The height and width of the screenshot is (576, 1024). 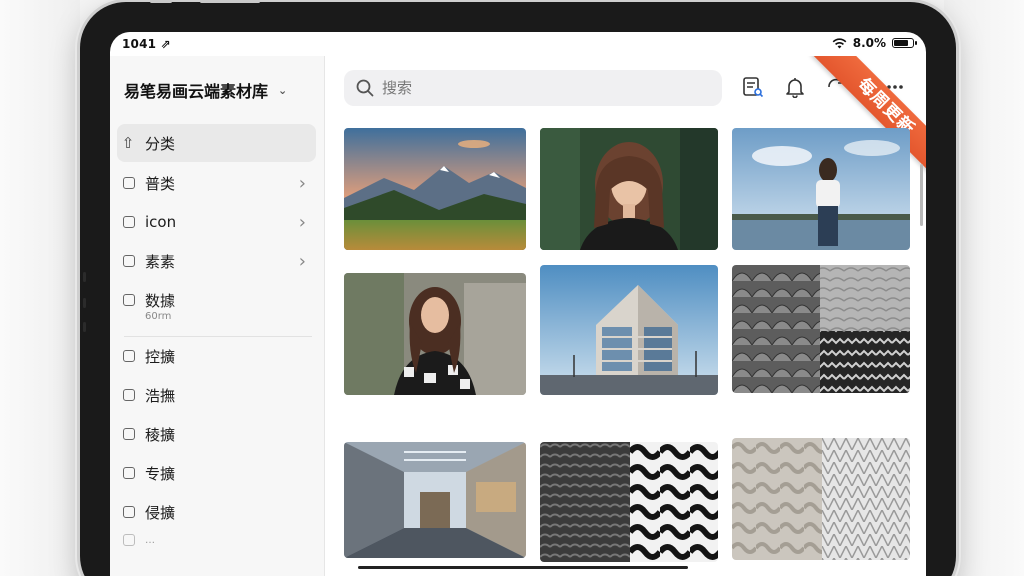 I want to click on library-selector: 易笔易画云端素材库 ⌄, so click(x=205, y=90).